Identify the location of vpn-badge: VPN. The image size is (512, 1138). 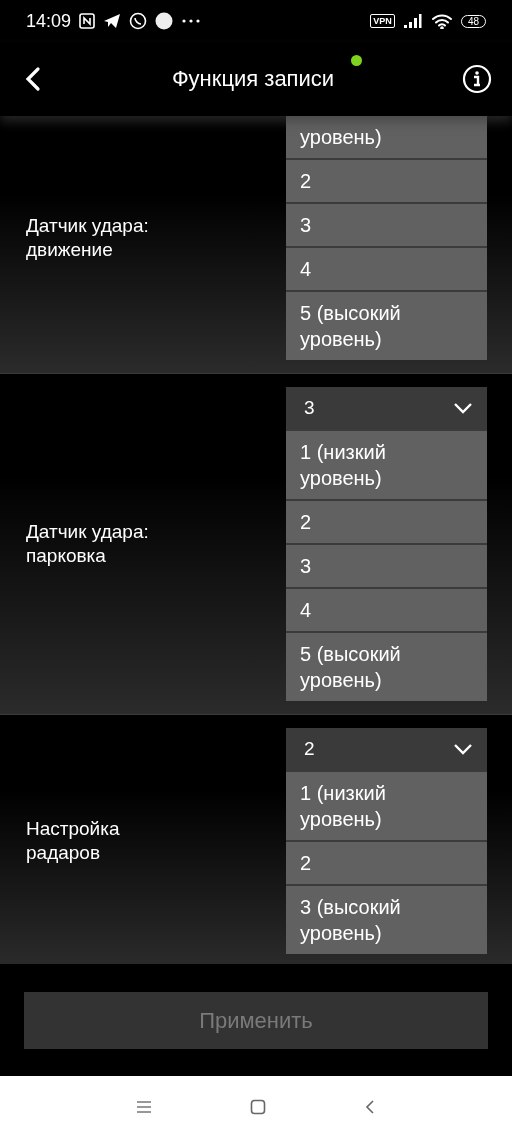
(382, 21).